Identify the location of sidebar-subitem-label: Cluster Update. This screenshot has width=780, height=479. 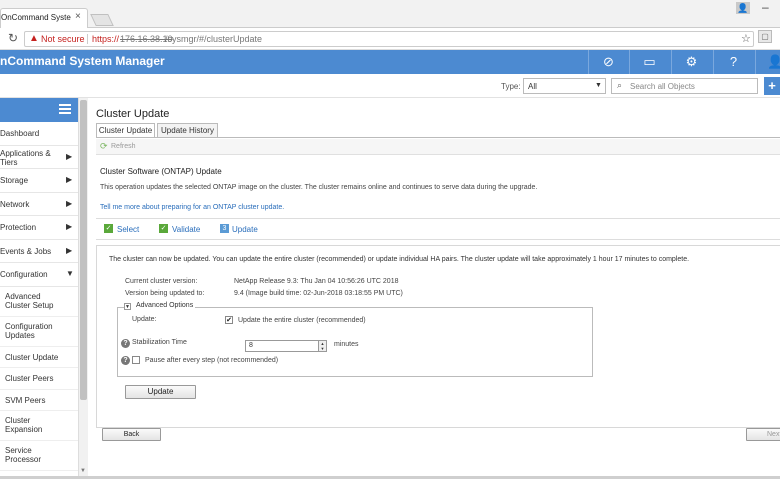
(32, 357).